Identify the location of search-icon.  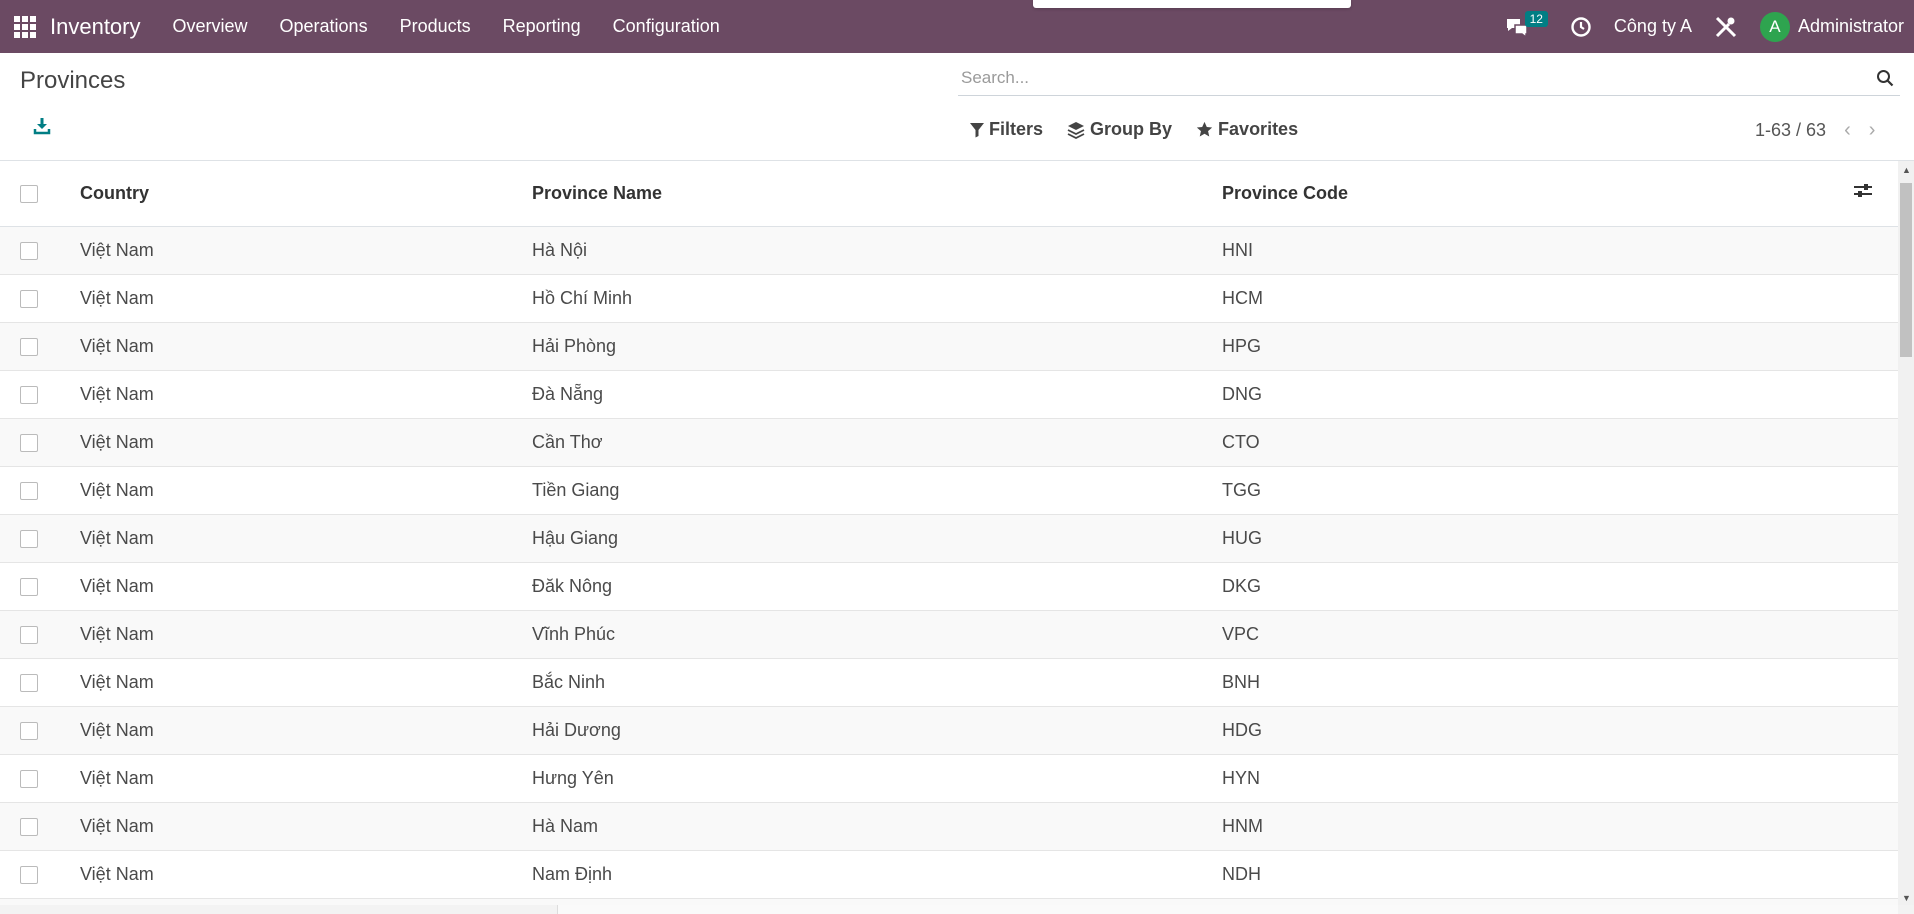
(1885, 78).